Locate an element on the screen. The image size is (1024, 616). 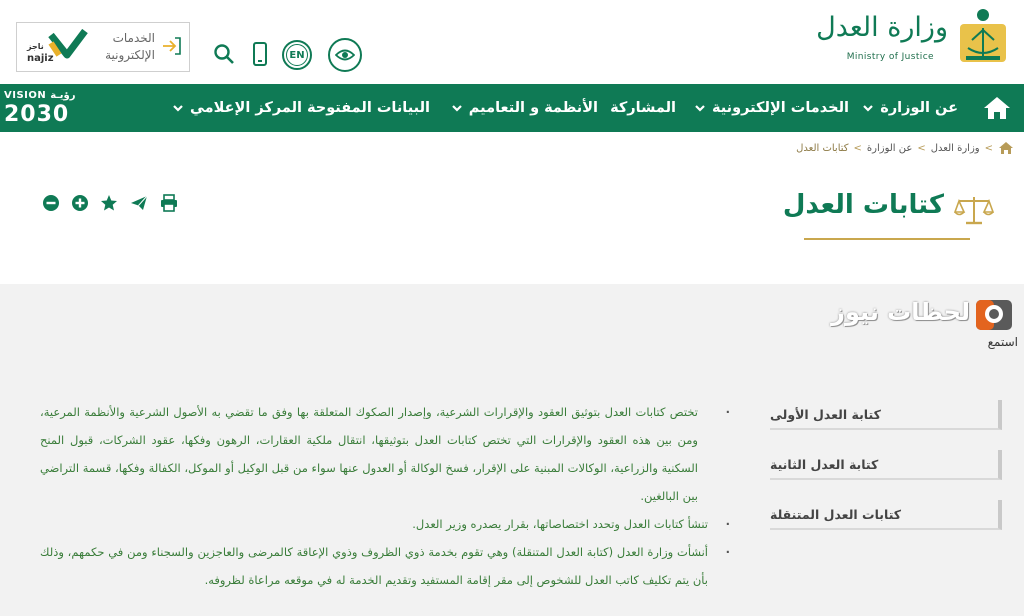
nav-item-about: عن الوزارة is located at coordinates (910, 108).